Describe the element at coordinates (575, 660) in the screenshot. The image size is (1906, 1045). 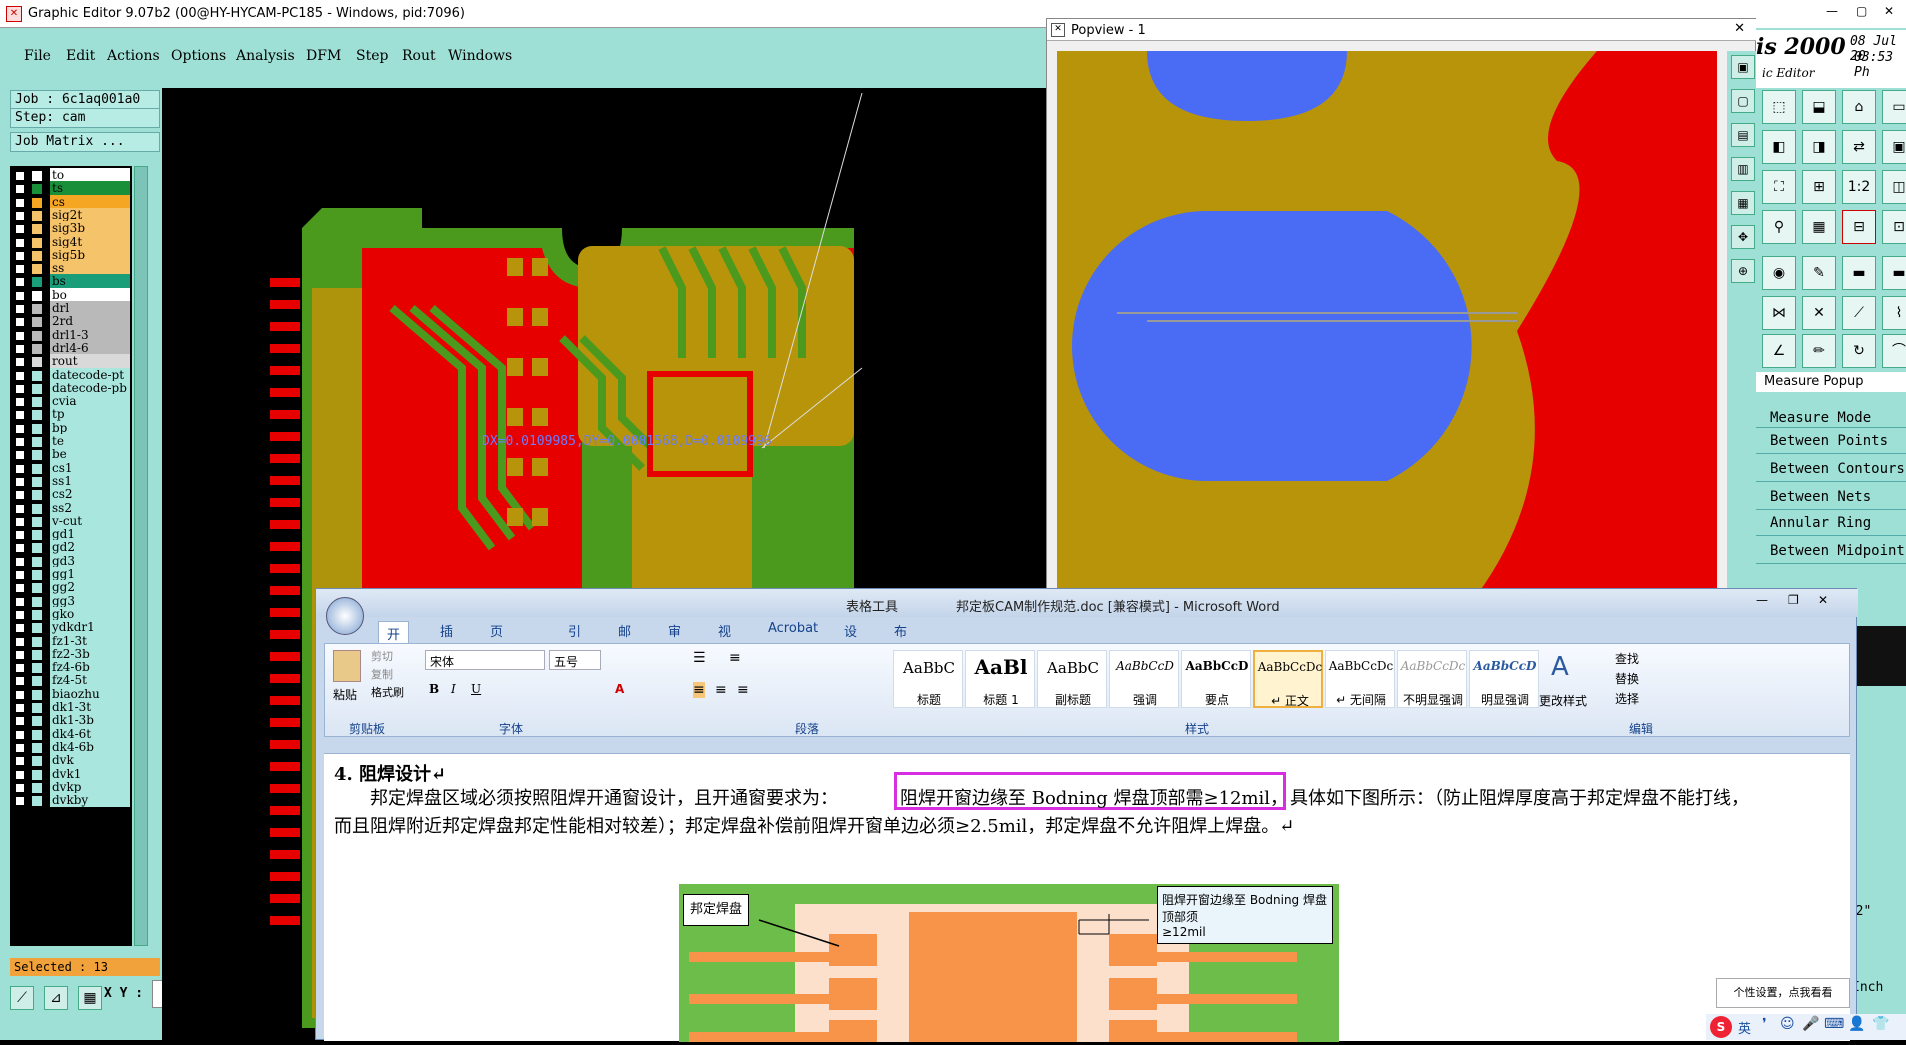
I see `font-size-select: 五号` at that location.